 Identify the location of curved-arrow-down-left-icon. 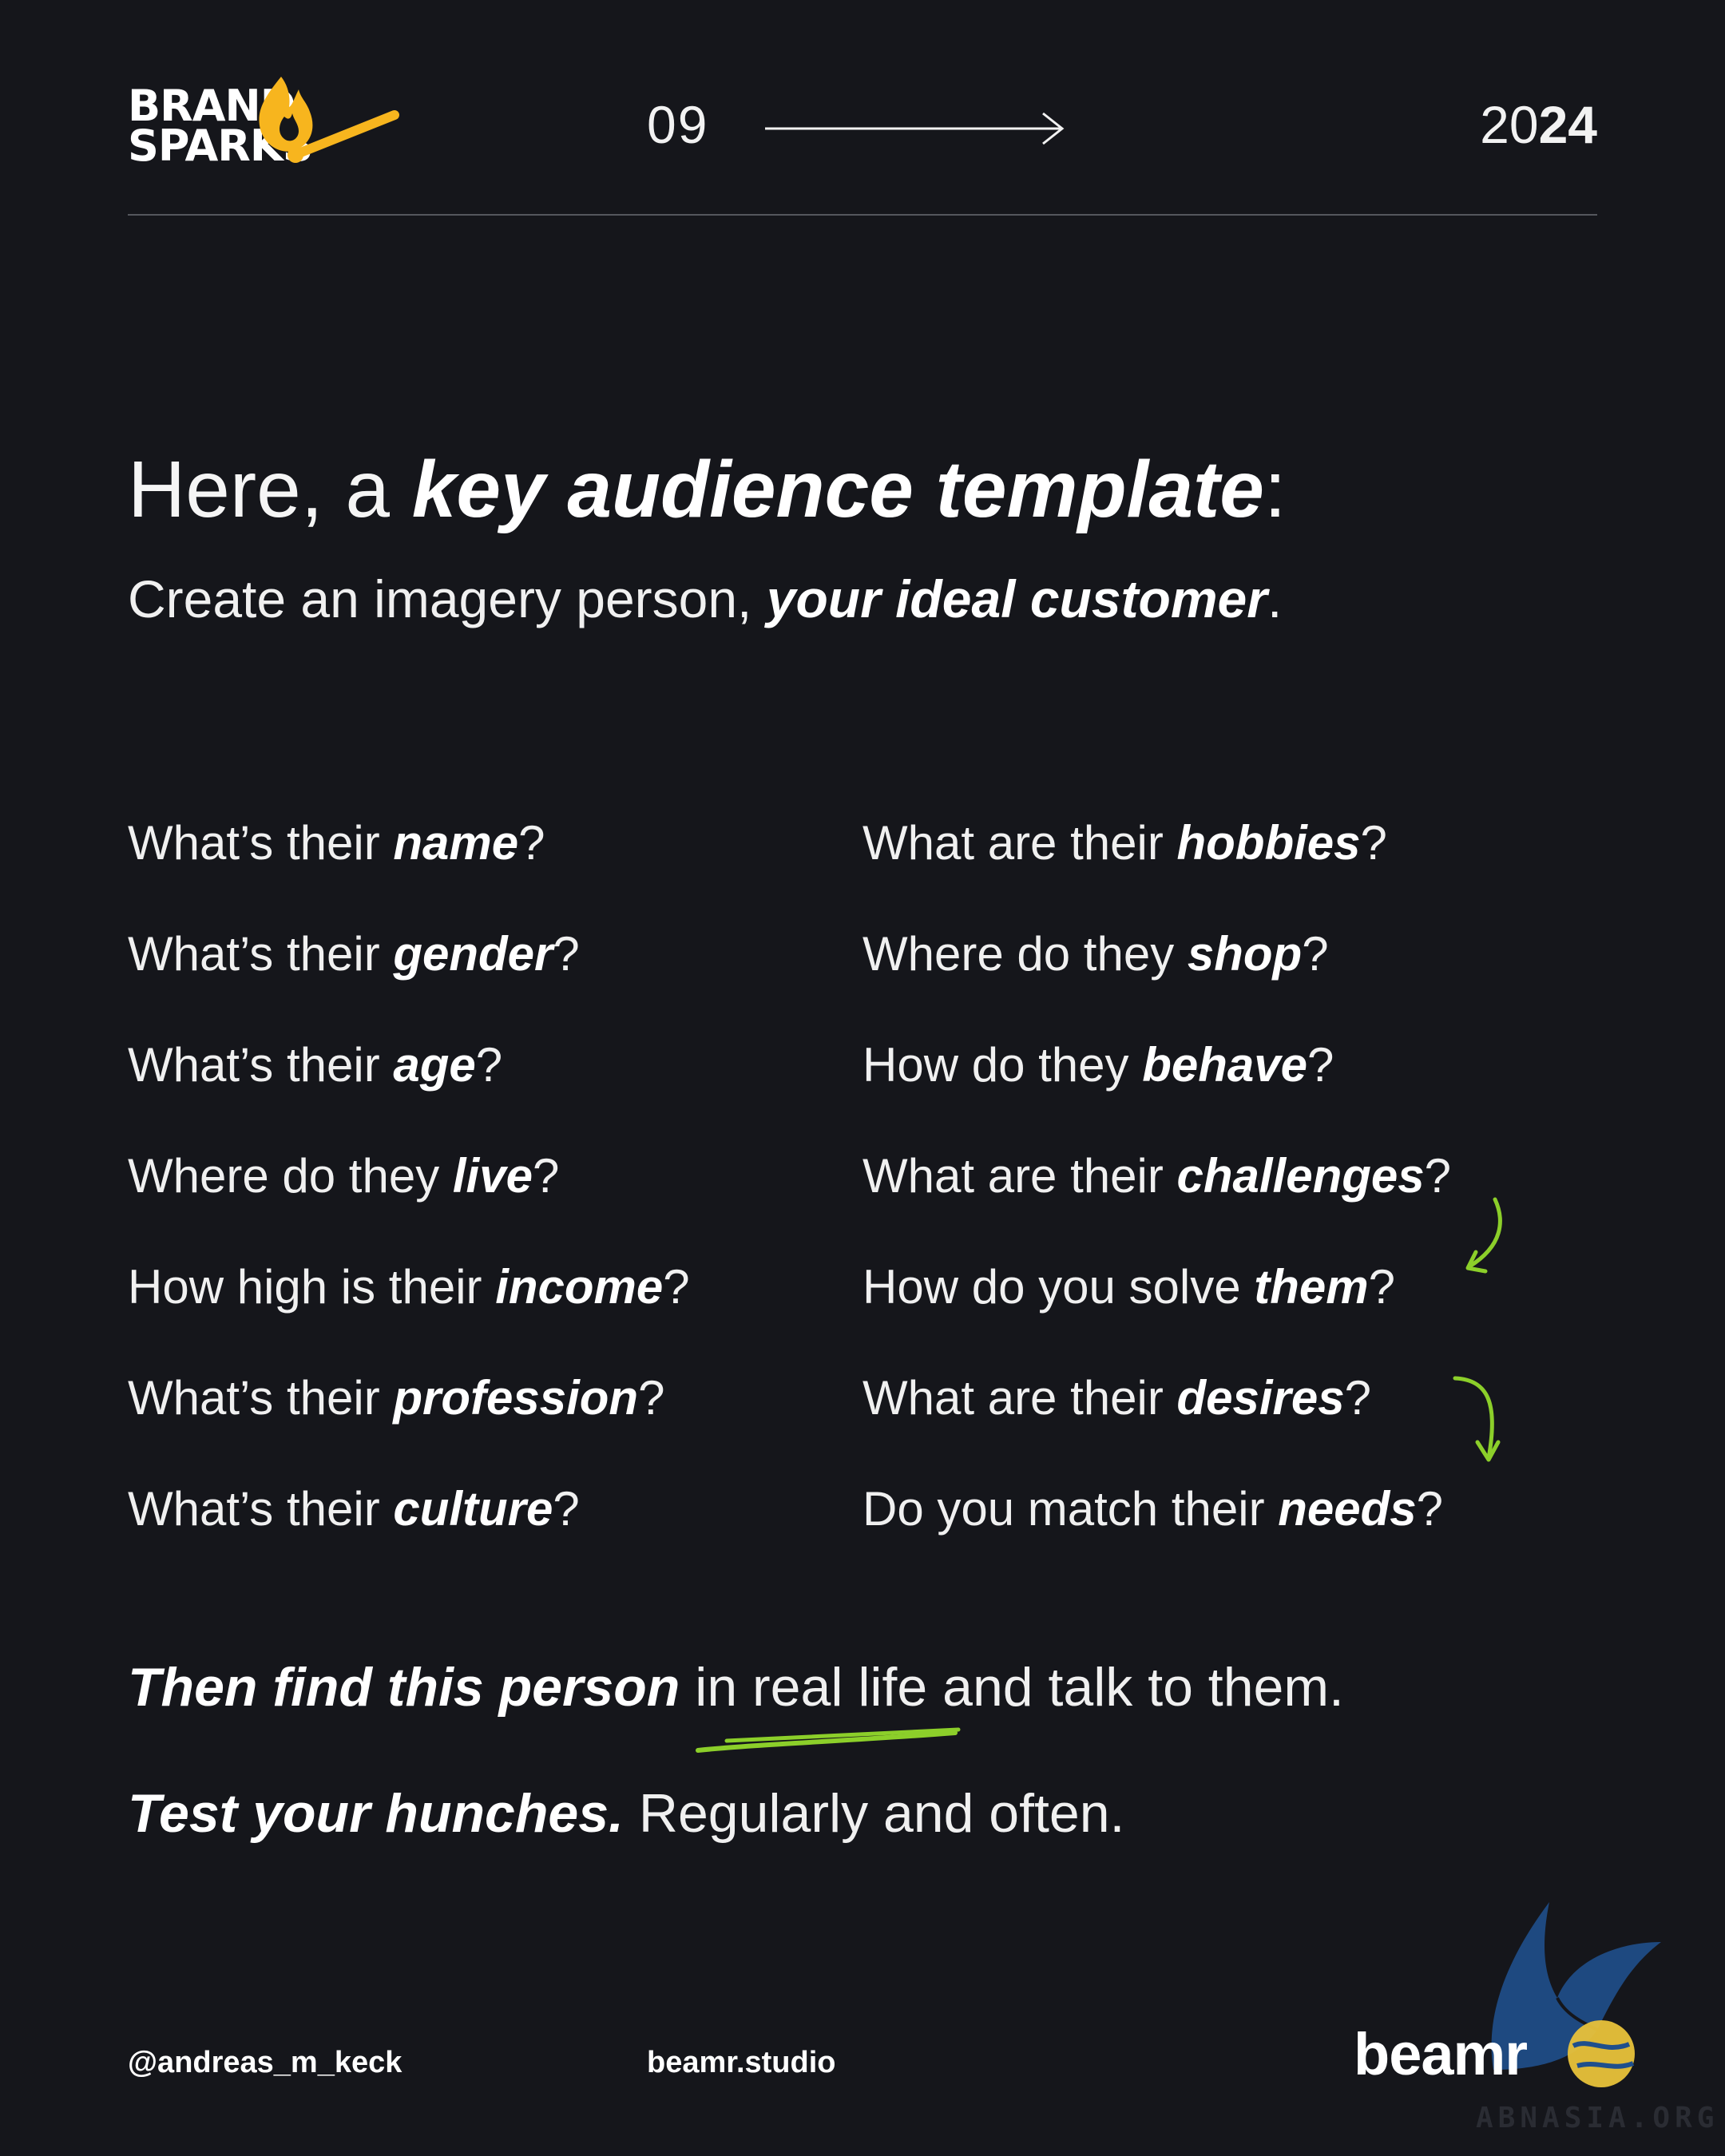
(1484, 1235).